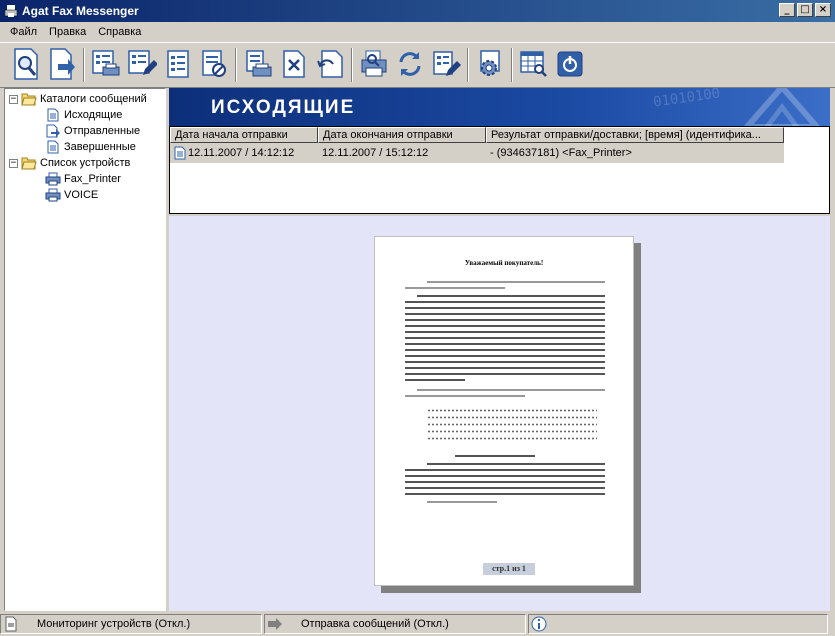 This screenshot has width=835, height=636. I want to click on status-monitoring: Мониторинг устройств (Откл.), so click(131, 624).